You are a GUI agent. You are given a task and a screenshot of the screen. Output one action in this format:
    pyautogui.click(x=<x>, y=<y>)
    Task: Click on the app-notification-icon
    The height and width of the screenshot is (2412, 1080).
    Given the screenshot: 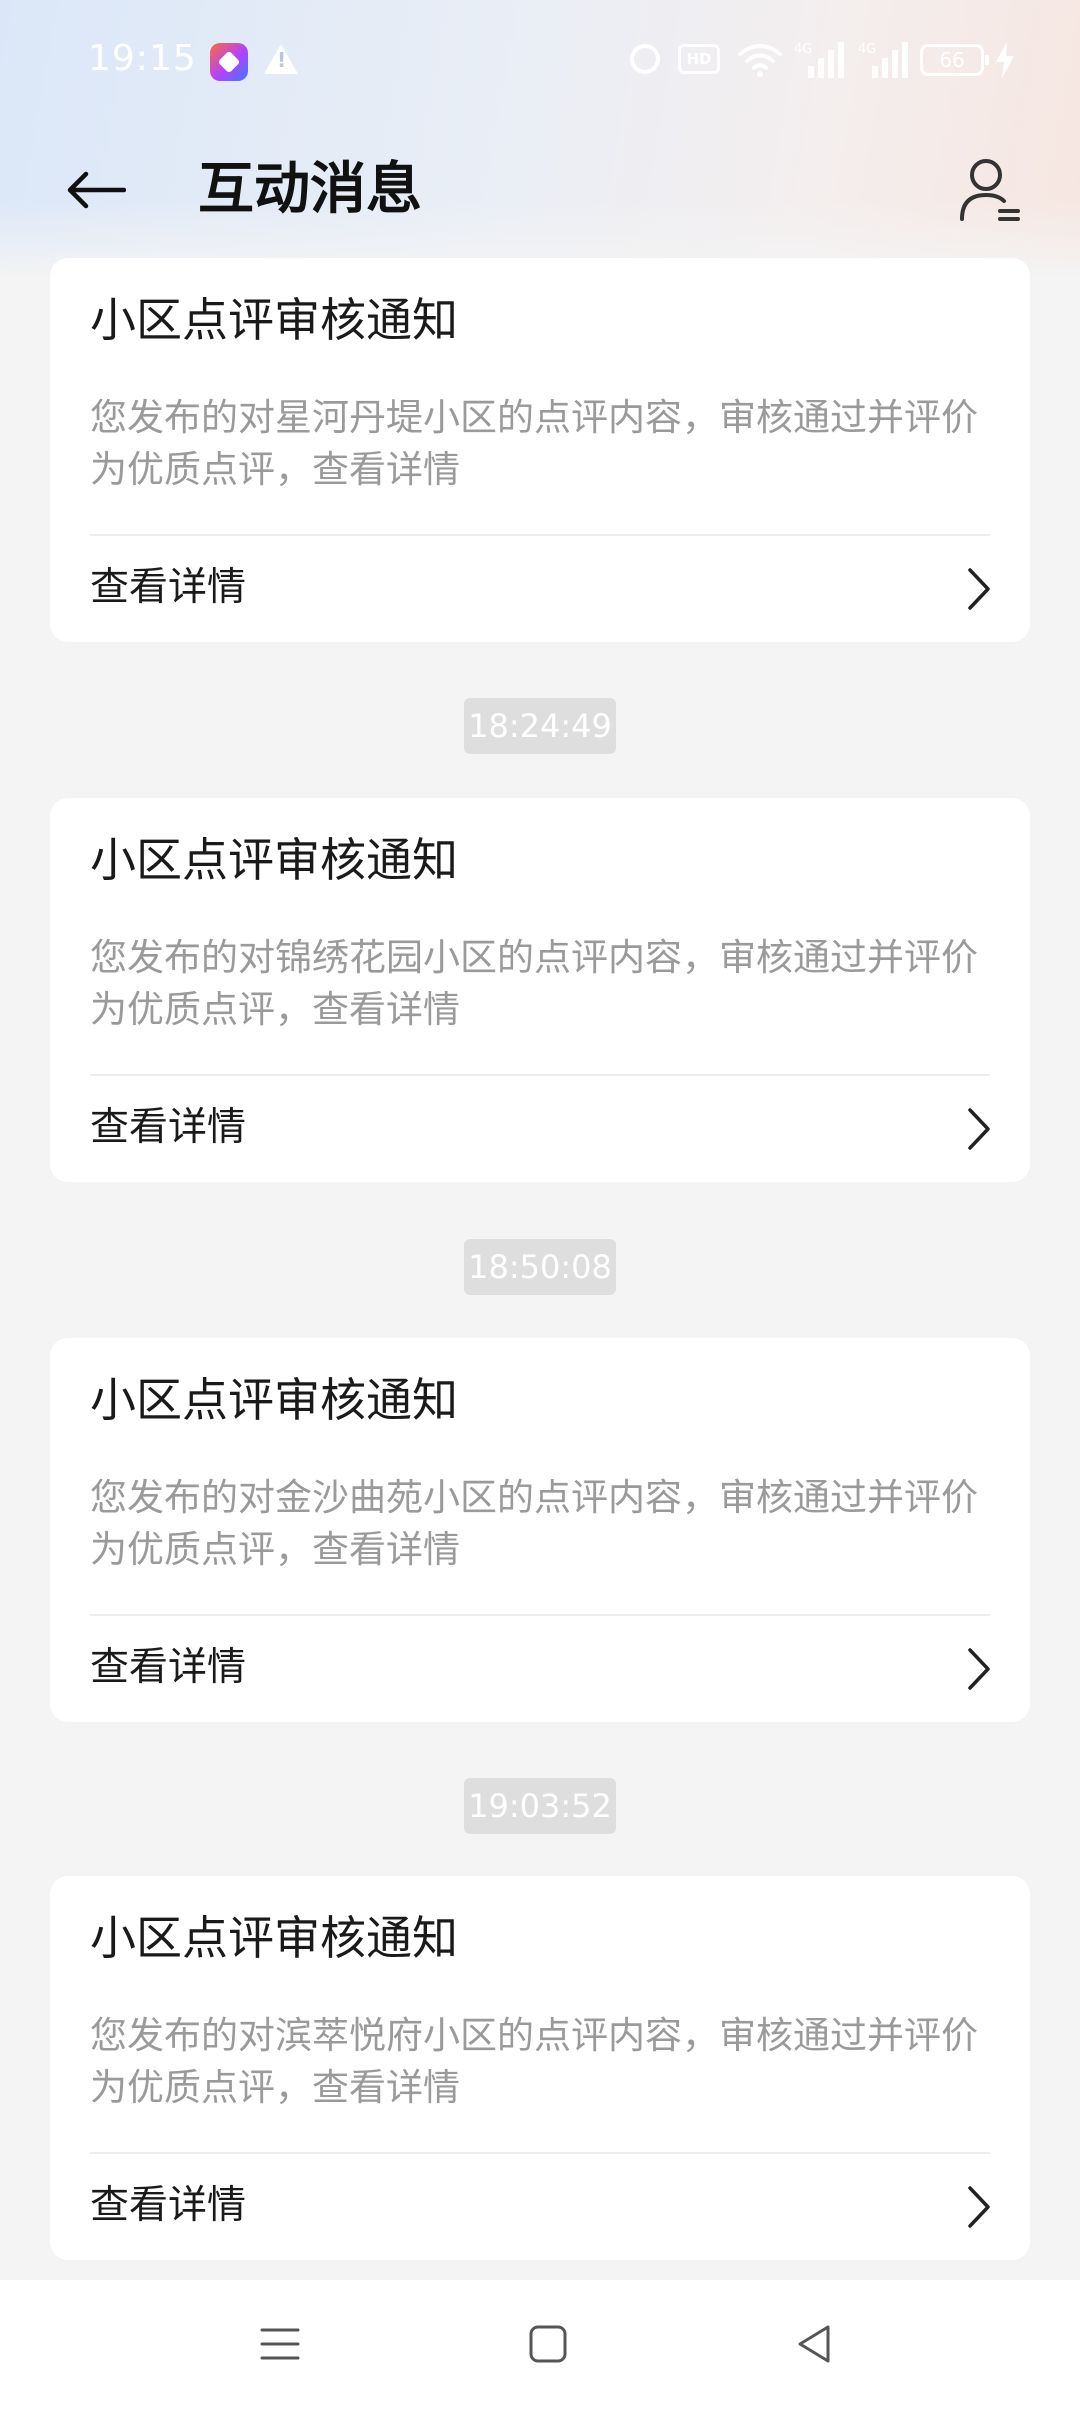 What is the action you would take?
    pyautogui.click(x=229, y=62)
    